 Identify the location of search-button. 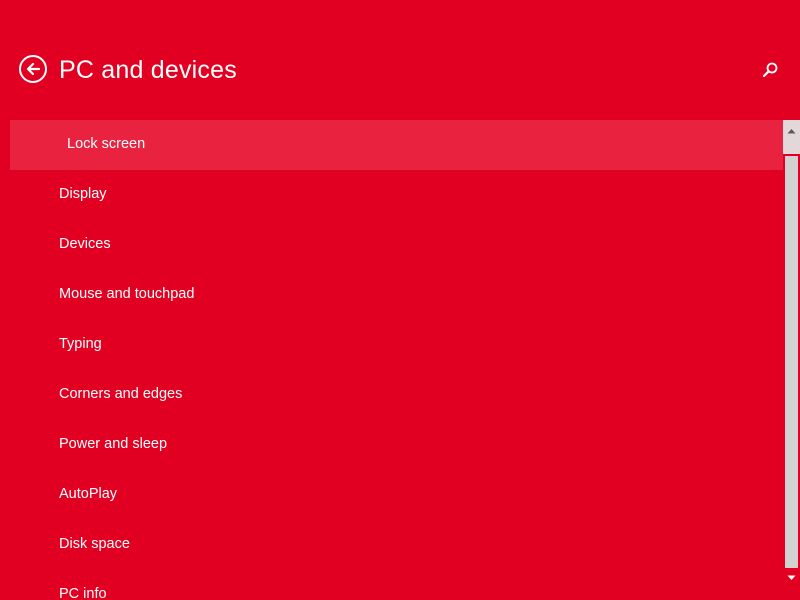
(770, 70).